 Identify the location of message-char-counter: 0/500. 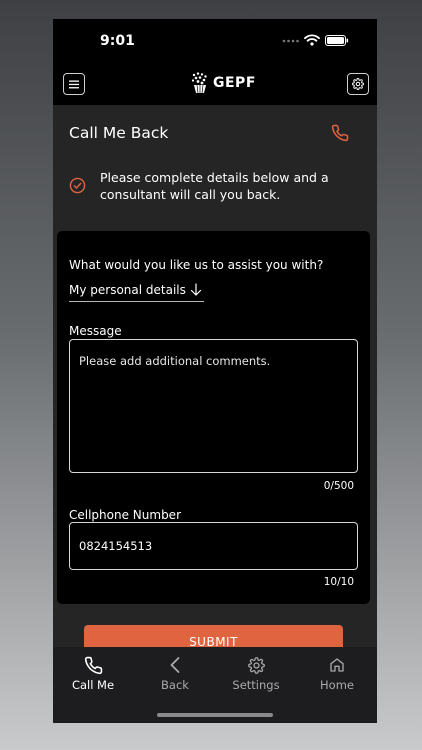
(338, 486).